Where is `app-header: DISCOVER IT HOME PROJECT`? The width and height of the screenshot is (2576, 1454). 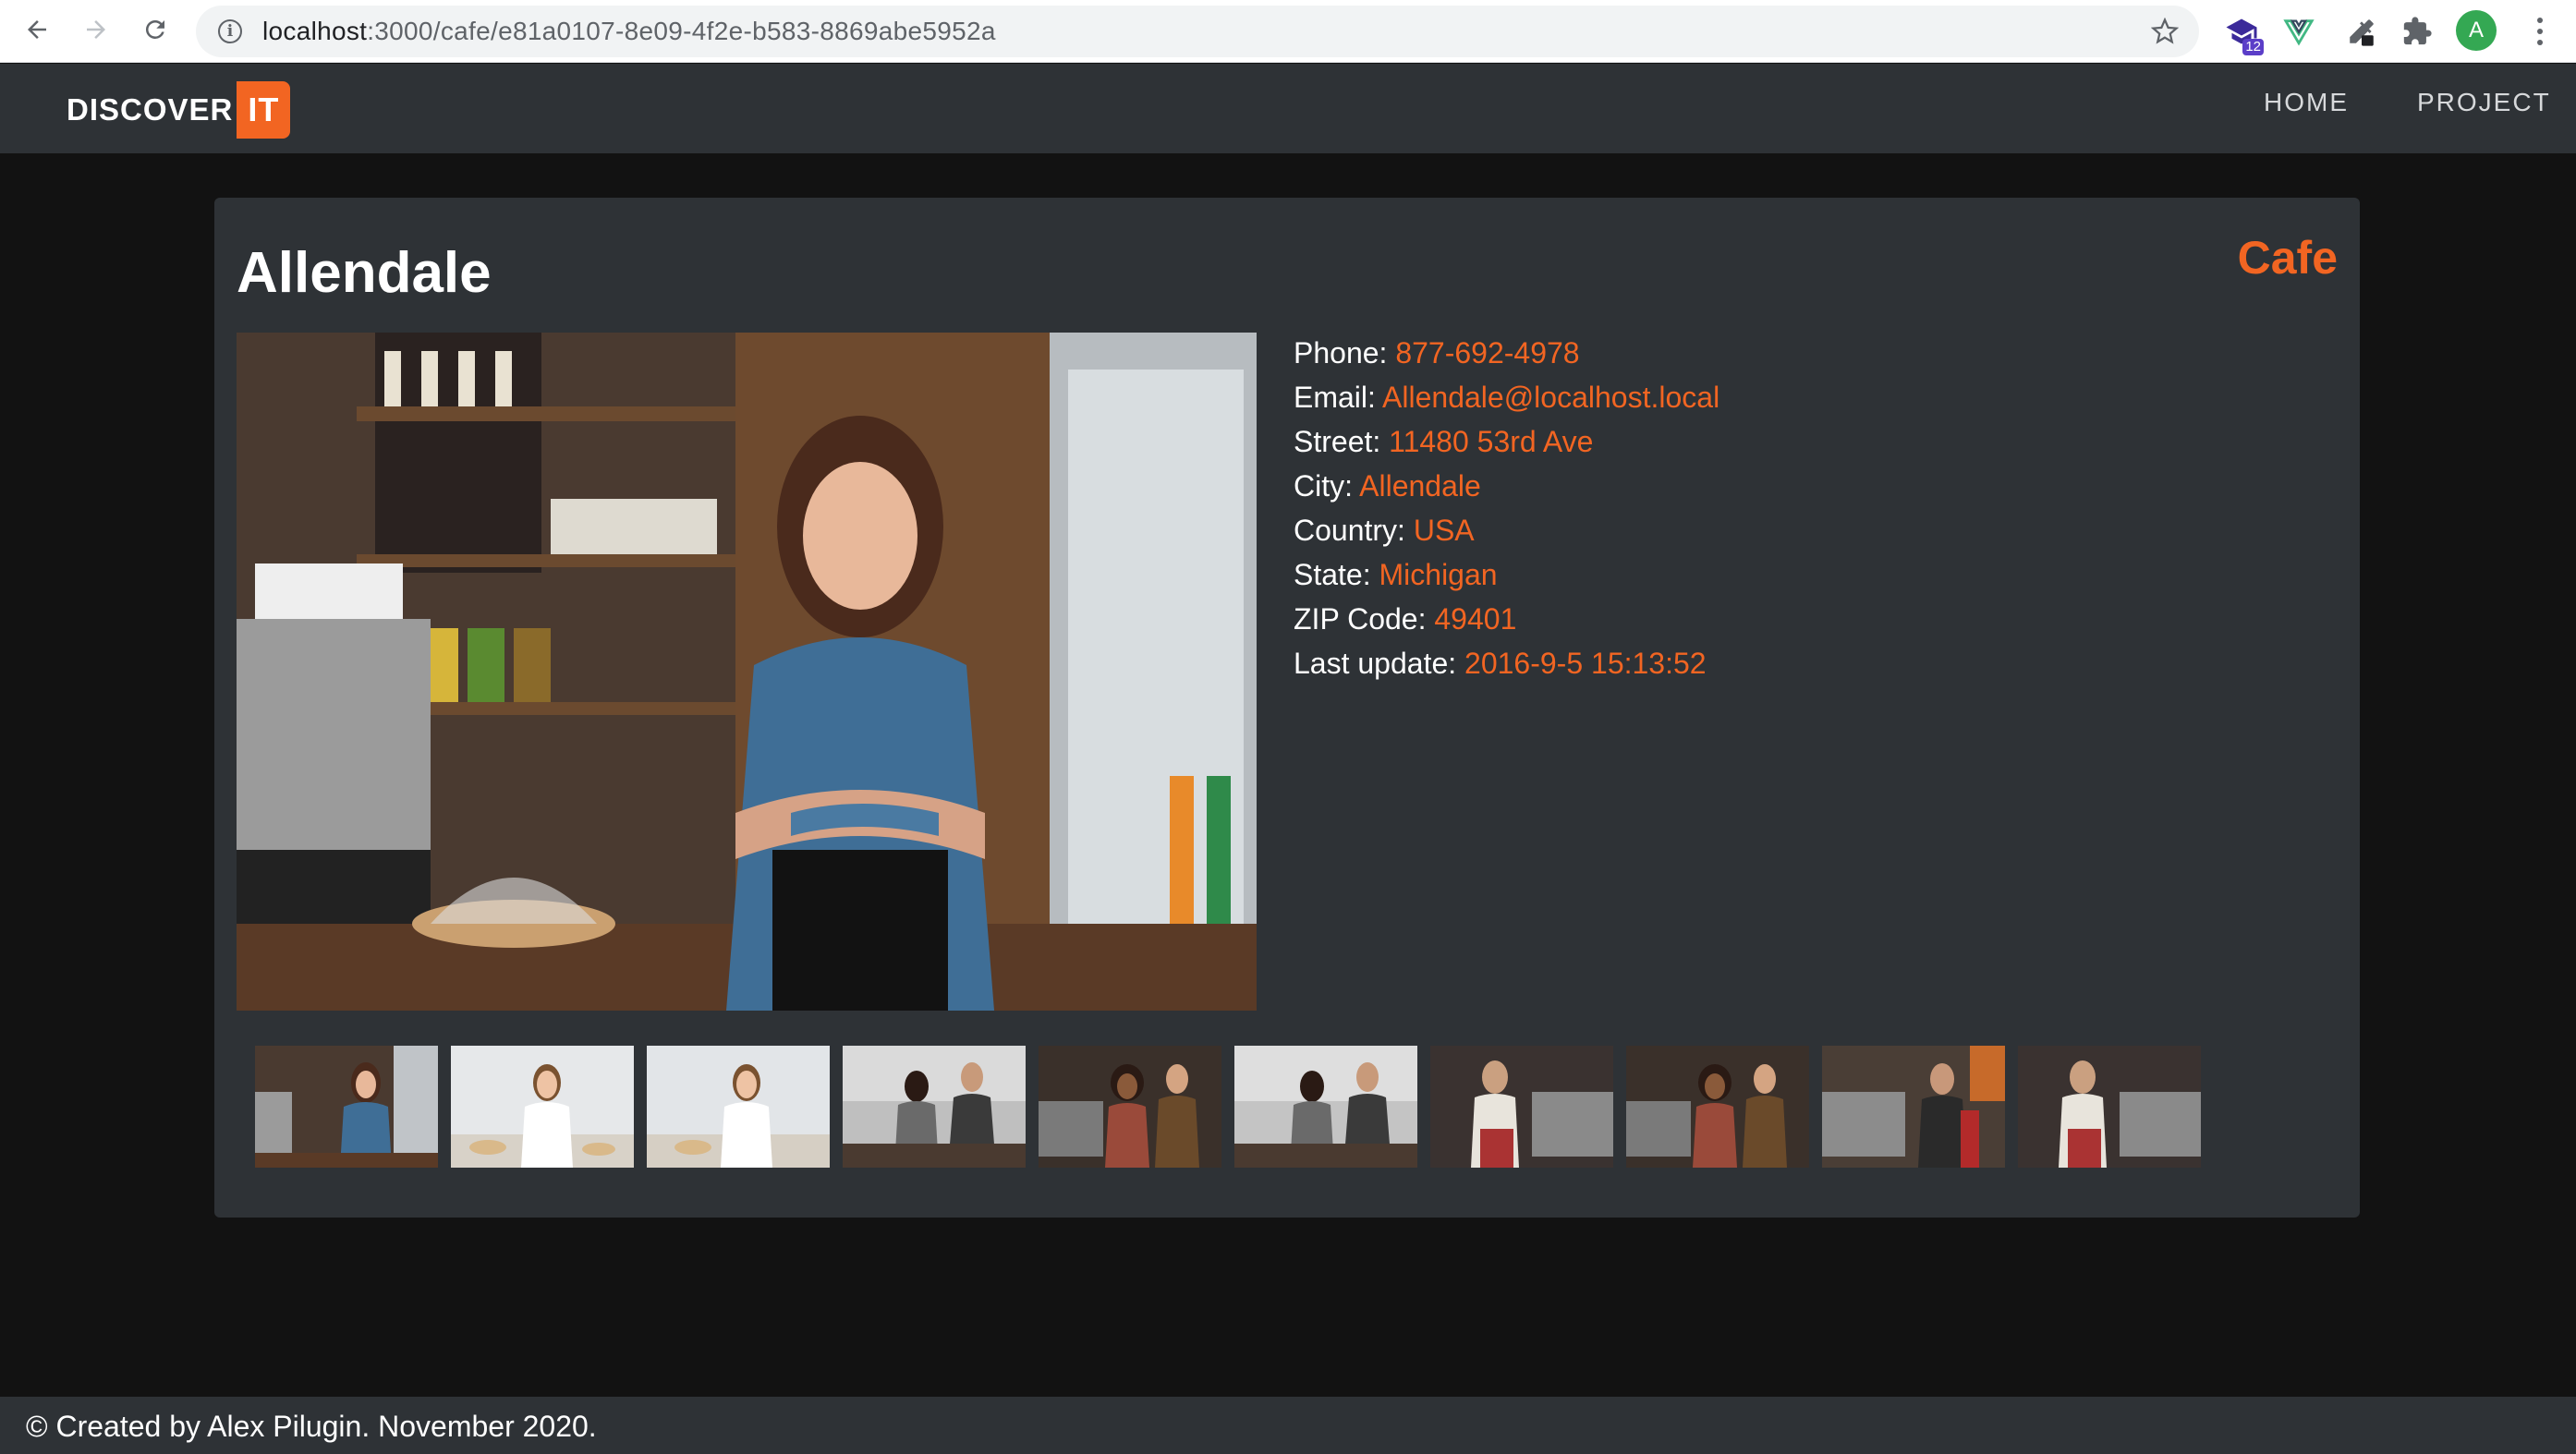
app-header: DISCOVER IT HOME PROJECT is located at coordinates (1288, 109).